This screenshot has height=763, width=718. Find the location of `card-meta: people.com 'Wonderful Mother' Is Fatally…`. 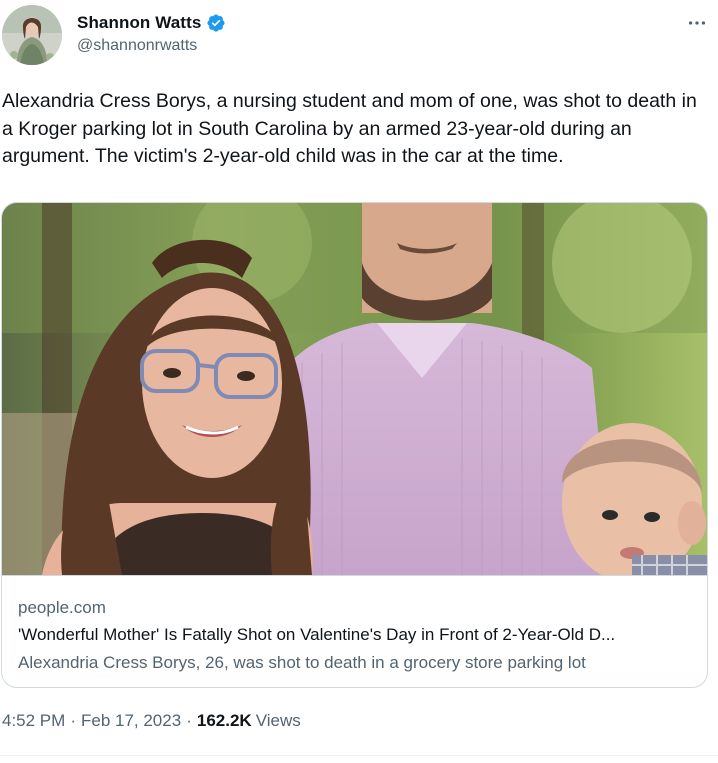

card-meta: people.com 'Wonderful Mother' Is Fatally… is located at coordinates (354, 631).